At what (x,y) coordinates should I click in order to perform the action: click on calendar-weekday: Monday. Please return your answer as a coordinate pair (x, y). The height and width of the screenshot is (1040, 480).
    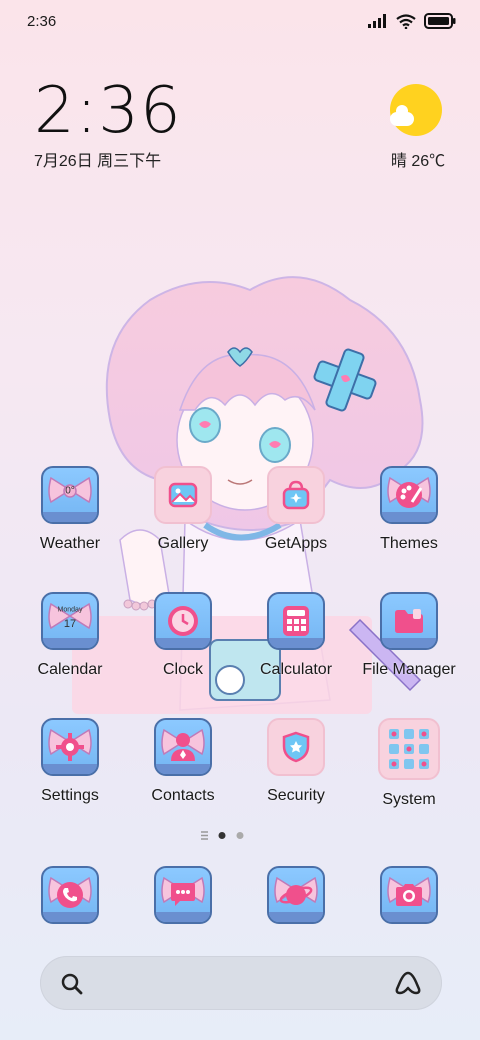
    Looking at the image, I should click on (70, 610).